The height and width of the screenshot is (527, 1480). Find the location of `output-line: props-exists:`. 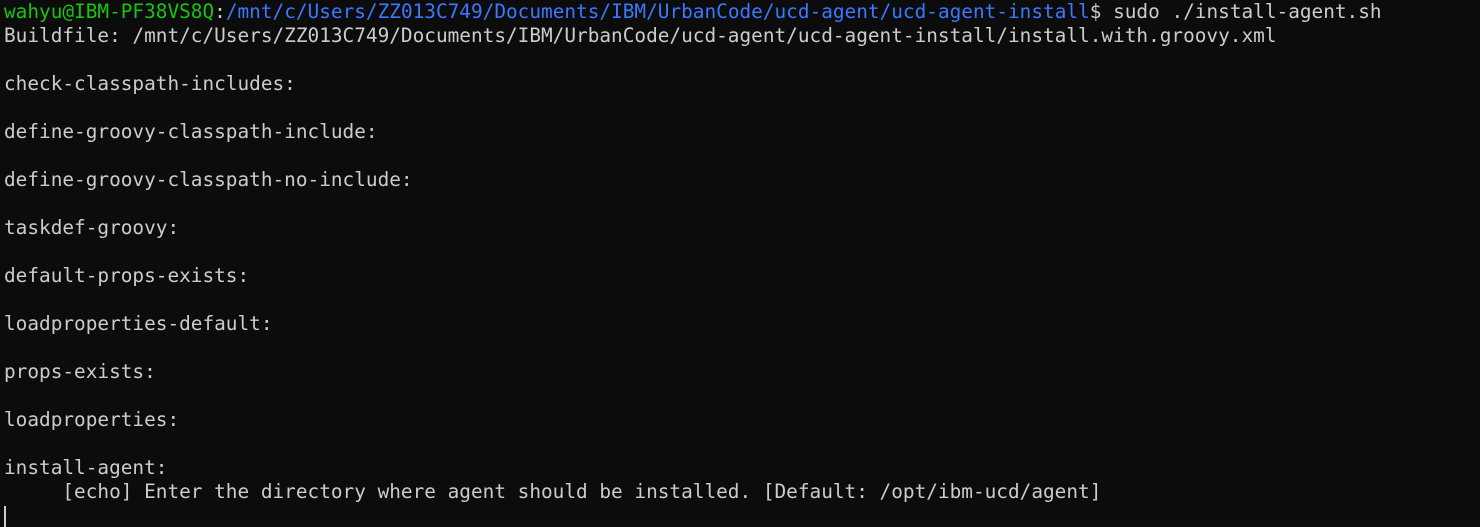

output-line: props-exists: is located at coordinates (80, 371).